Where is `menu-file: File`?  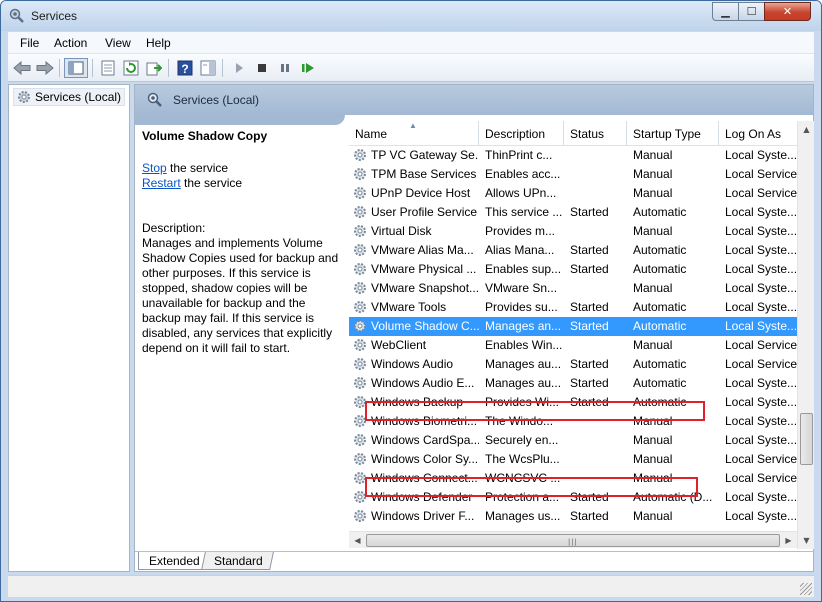 menu-file: File is located at coordinates (29, 43).